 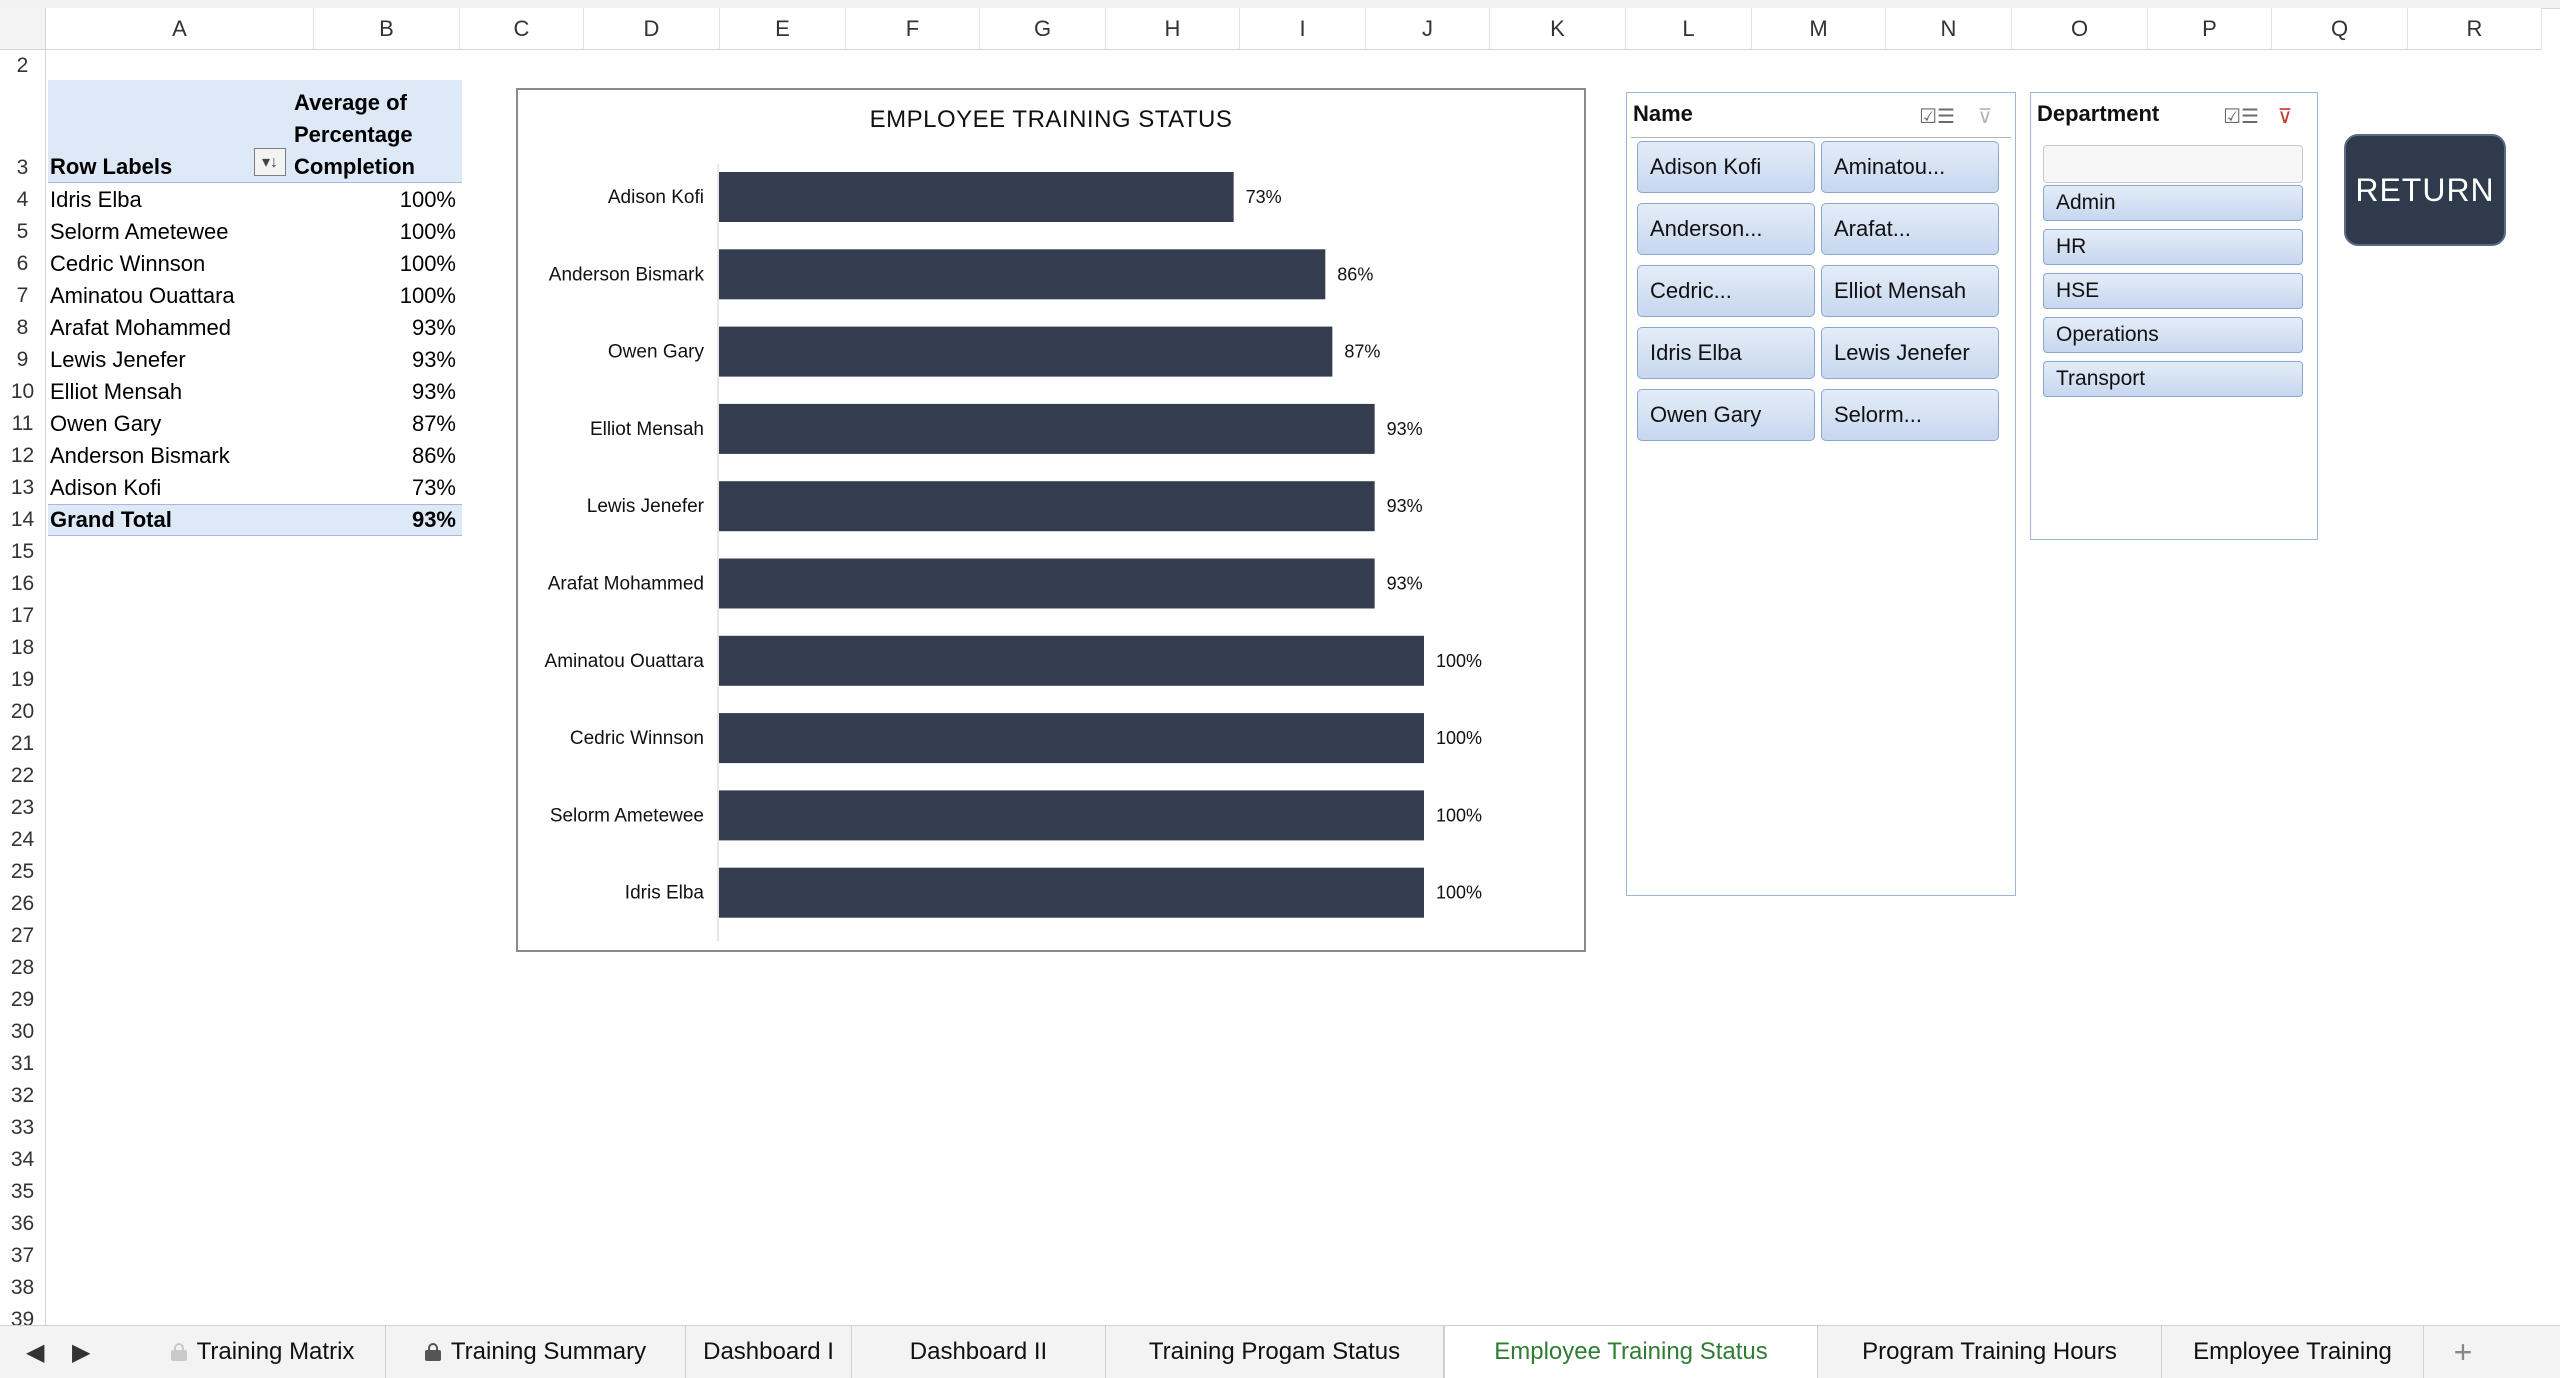 I want to click on name-slicer-item: Idris Elba, so click(x=1726, y=353).